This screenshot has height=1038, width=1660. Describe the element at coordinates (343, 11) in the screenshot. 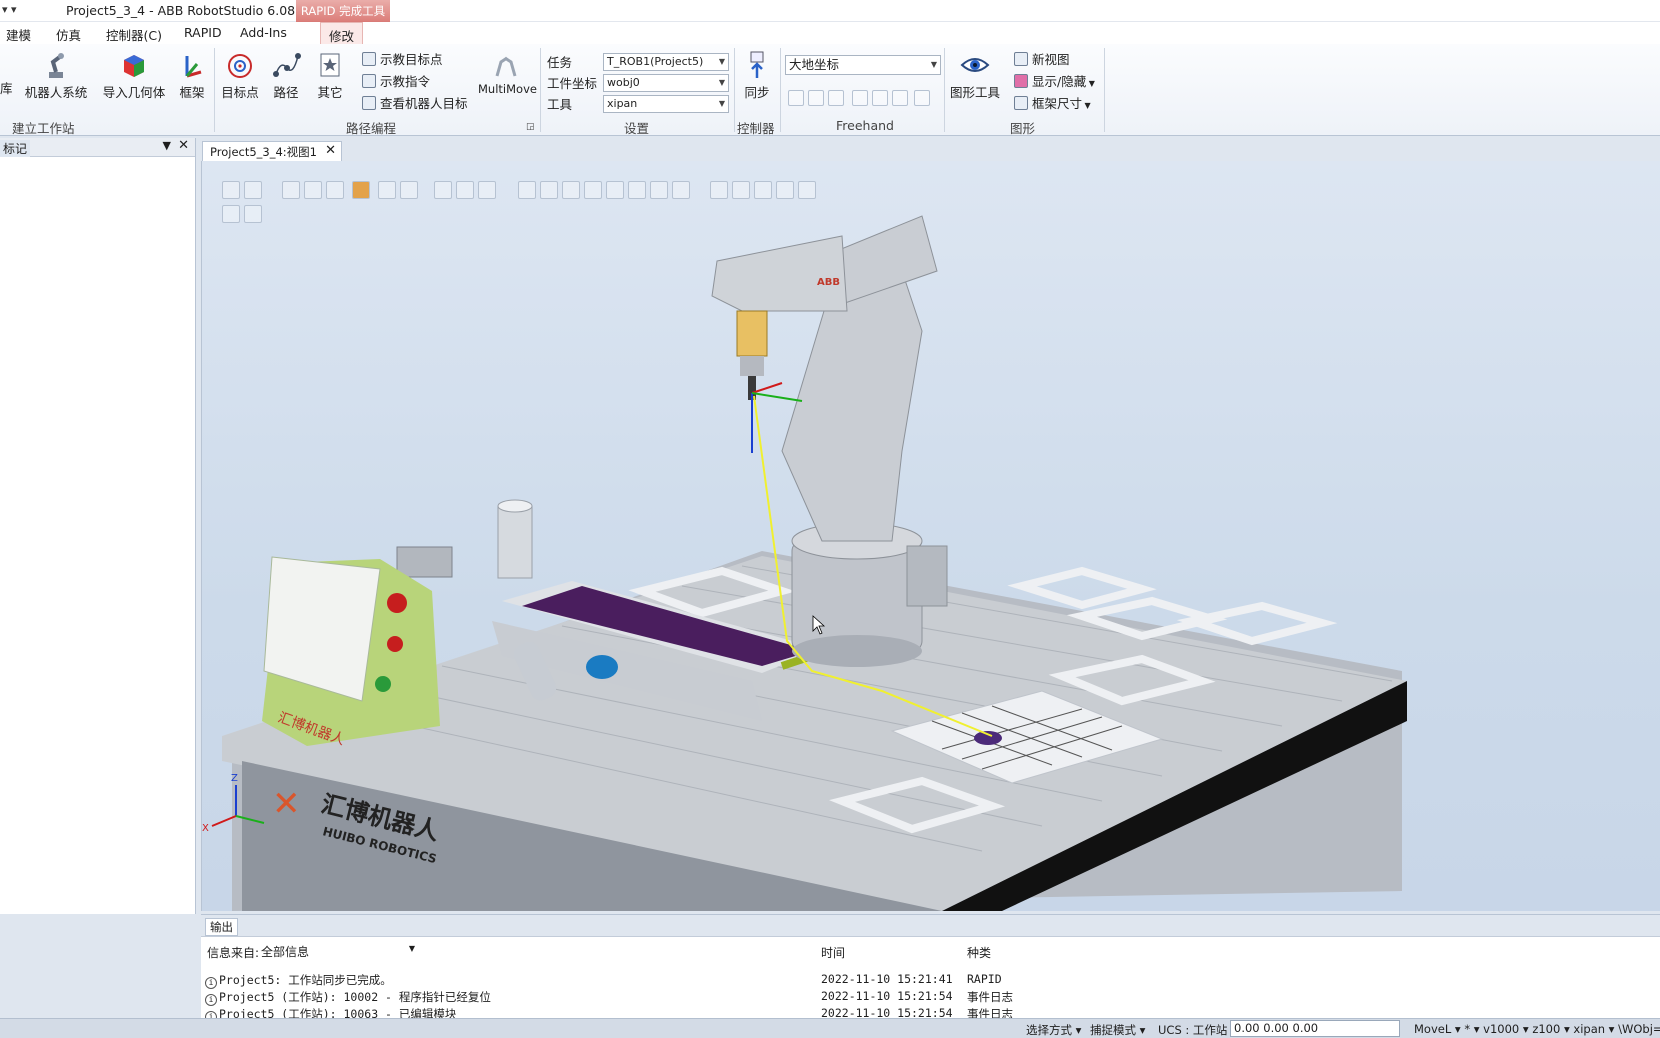

I see `context-tab-rapid-tools: RAPID 完成工具` at that location.